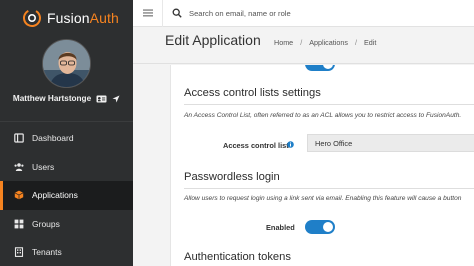  I want to click on sidebar-item-applications: Applications, so click(66, 195).